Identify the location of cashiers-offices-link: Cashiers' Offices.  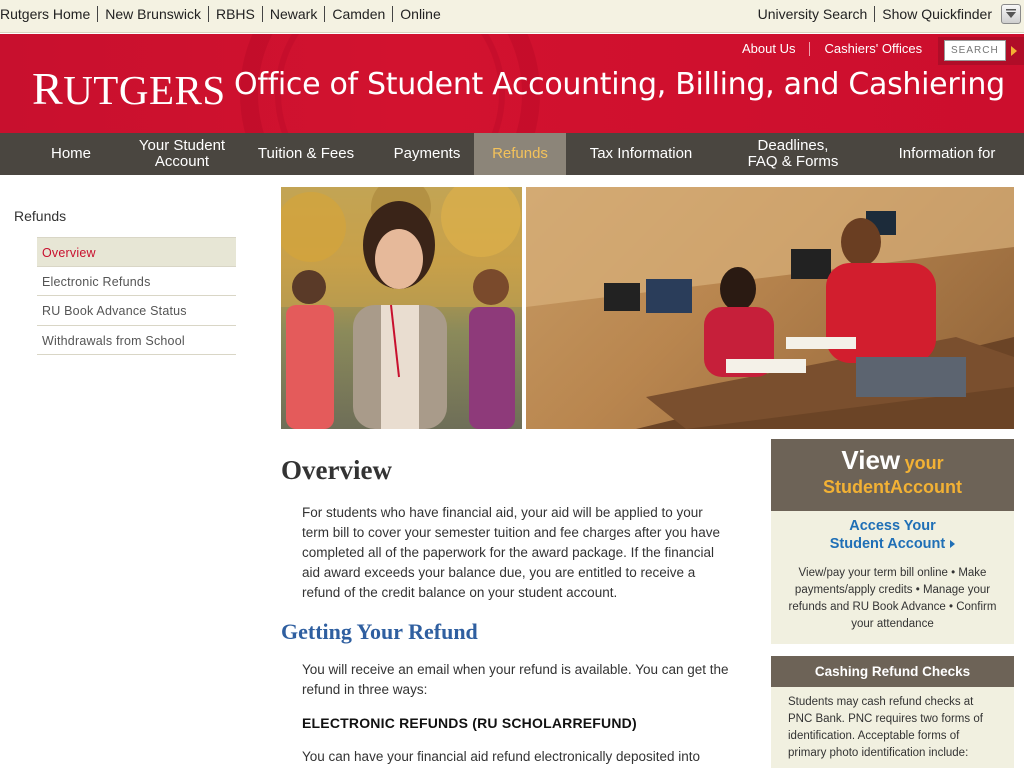
(873, 48).